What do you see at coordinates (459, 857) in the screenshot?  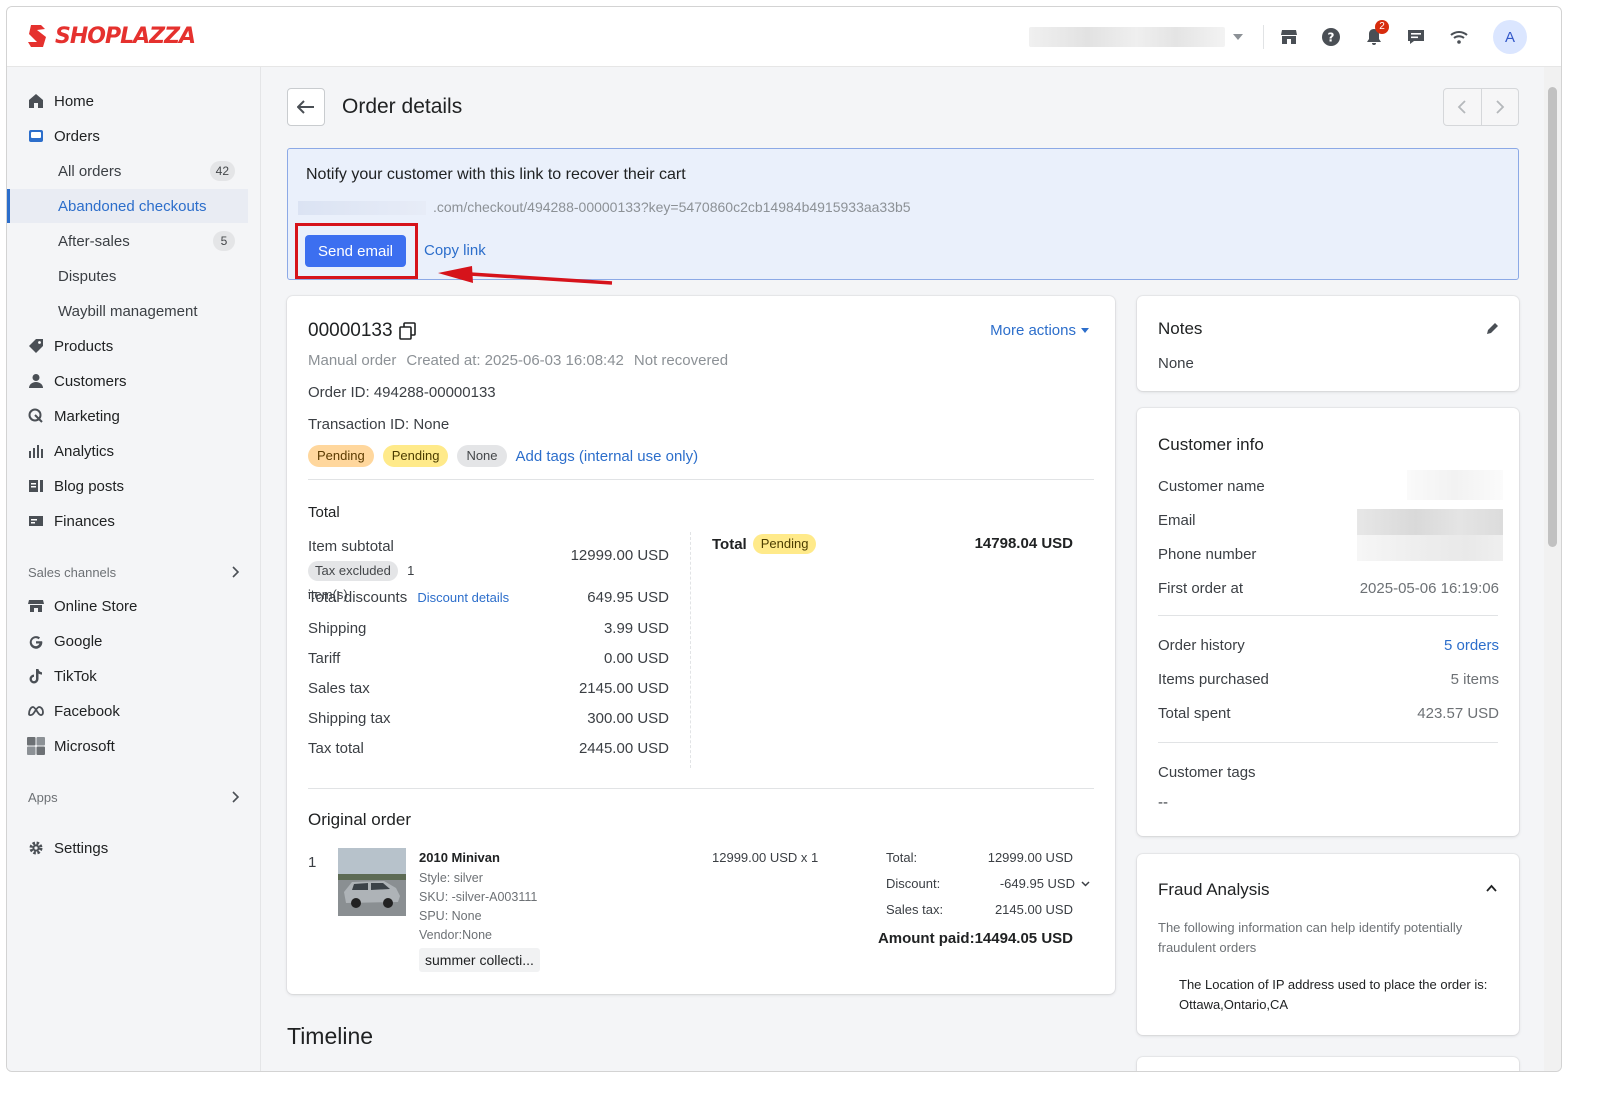 I see `product-name: 2010 Minivan` at bounding box center [459, 857].